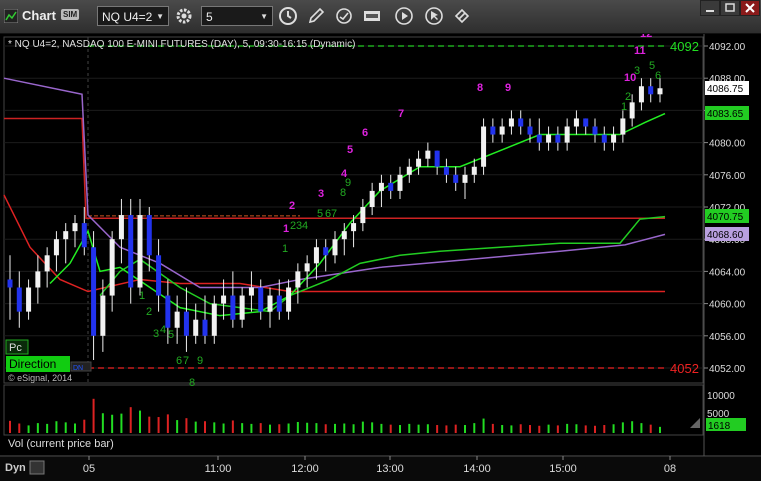 Image resolution: width=761 pixels, height=481 pixels. I want to click on refresh-icon, so click(344, 16).